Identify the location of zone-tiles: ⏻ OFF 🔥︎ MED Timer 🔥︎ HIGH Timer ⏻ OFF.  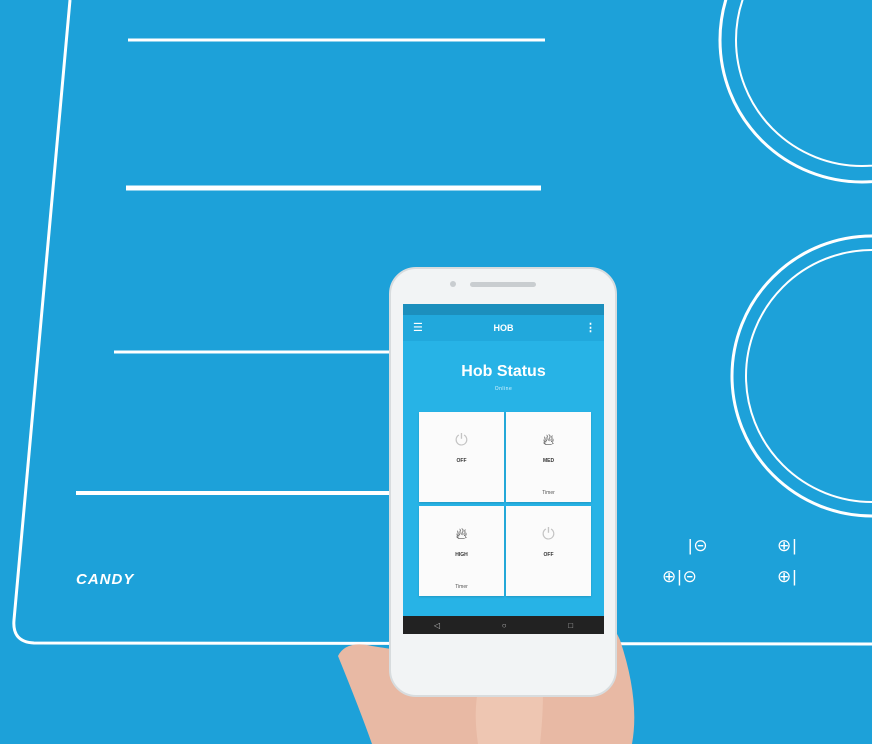
(505, 504).